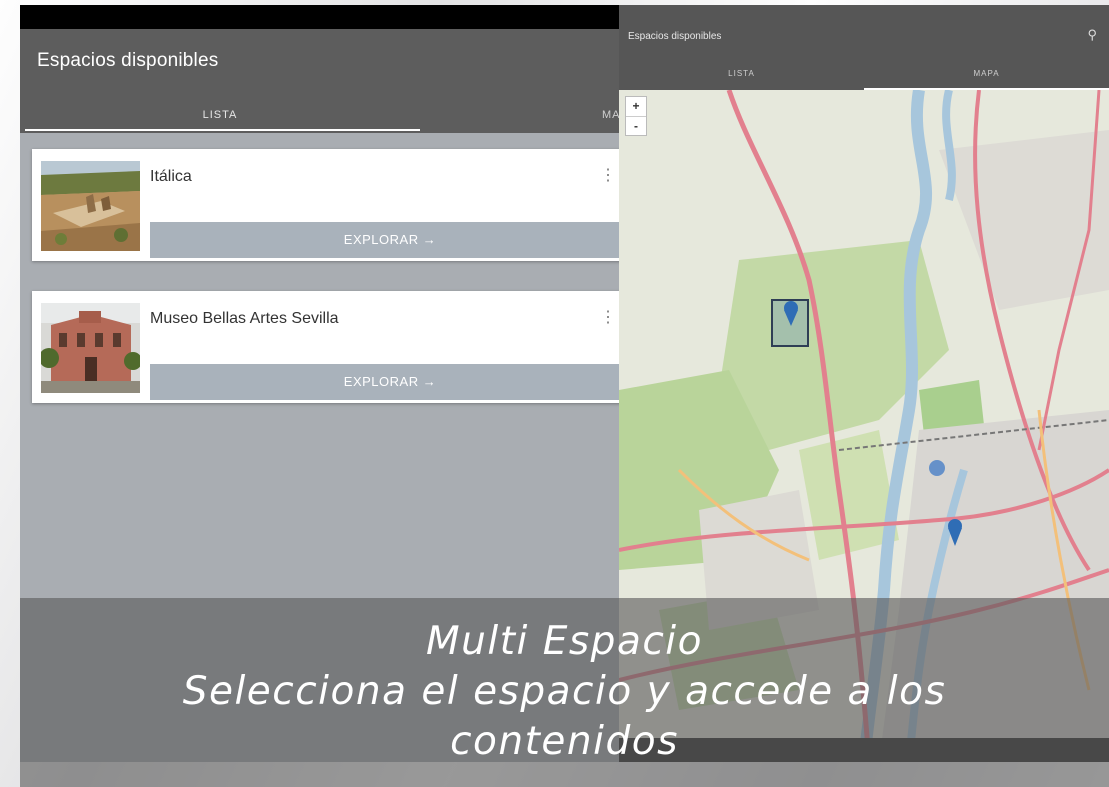 This screenshot has height=787, width=1109. What do you see at coordinates (636, 126) in the screenshot?
I see `zoom-out-button: -` at bounding box center [636, 126].